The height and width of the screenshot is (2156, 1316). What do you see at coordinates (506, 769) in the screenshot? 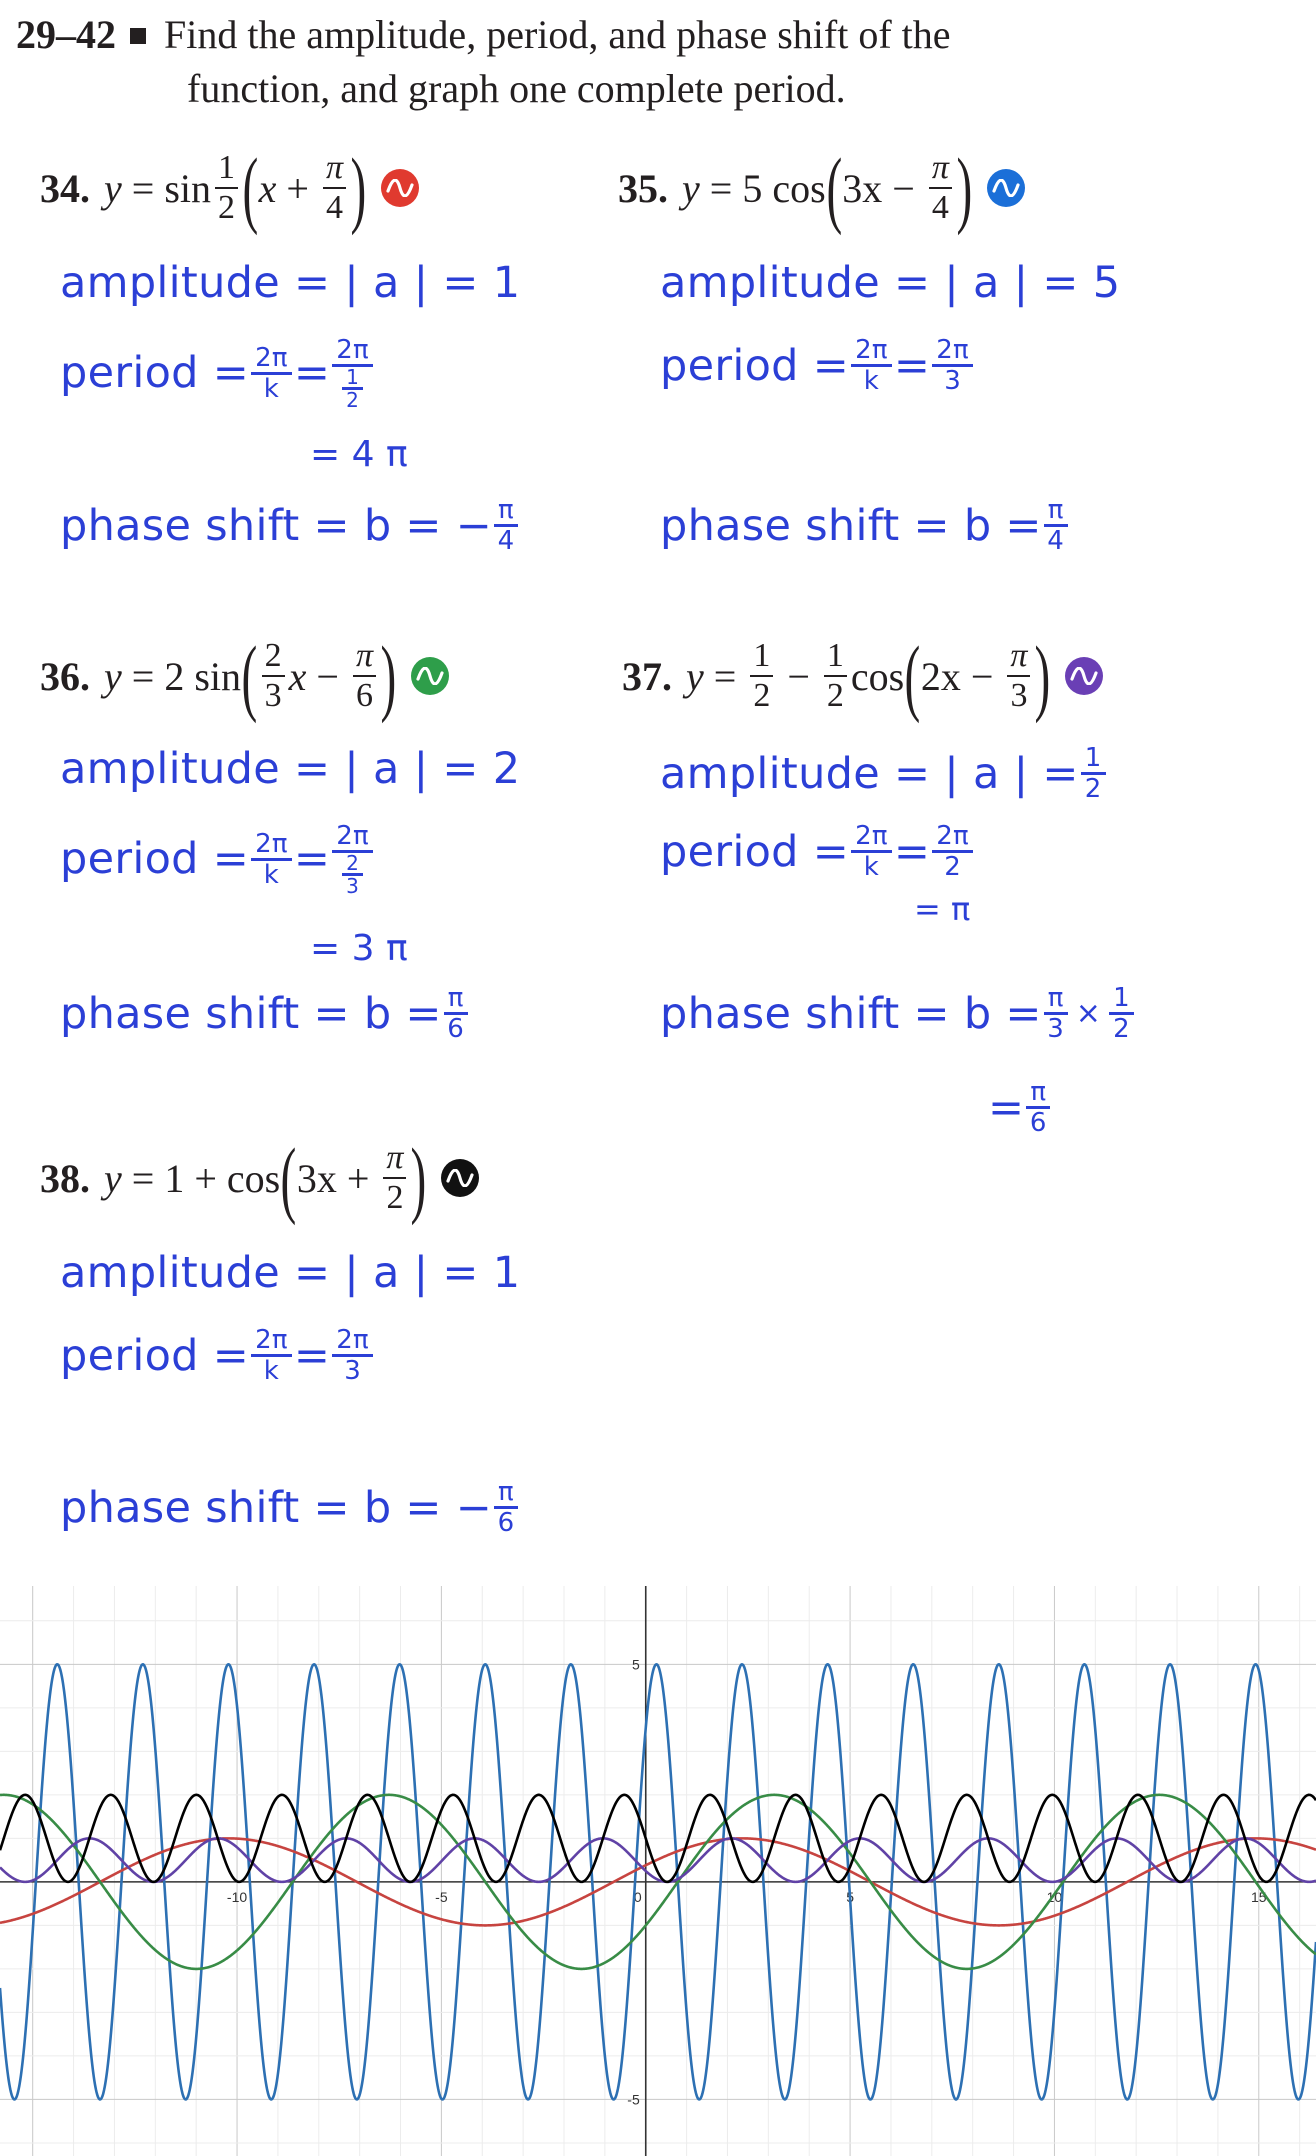
I see `amplitude-value: 2` at bounding box center [506, 769].